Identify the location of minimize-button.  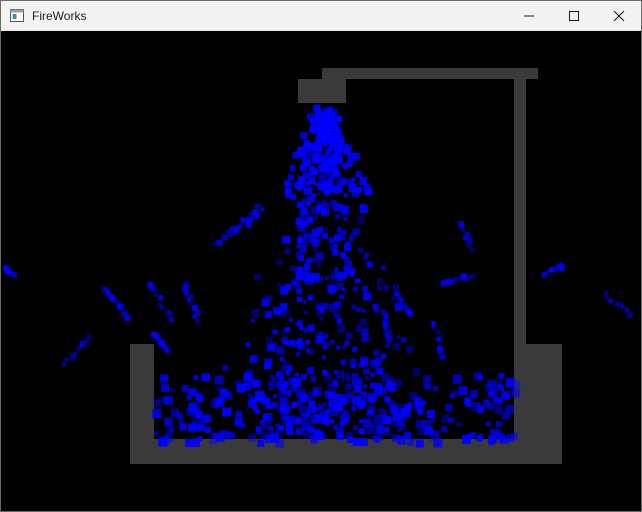
(529, 16).